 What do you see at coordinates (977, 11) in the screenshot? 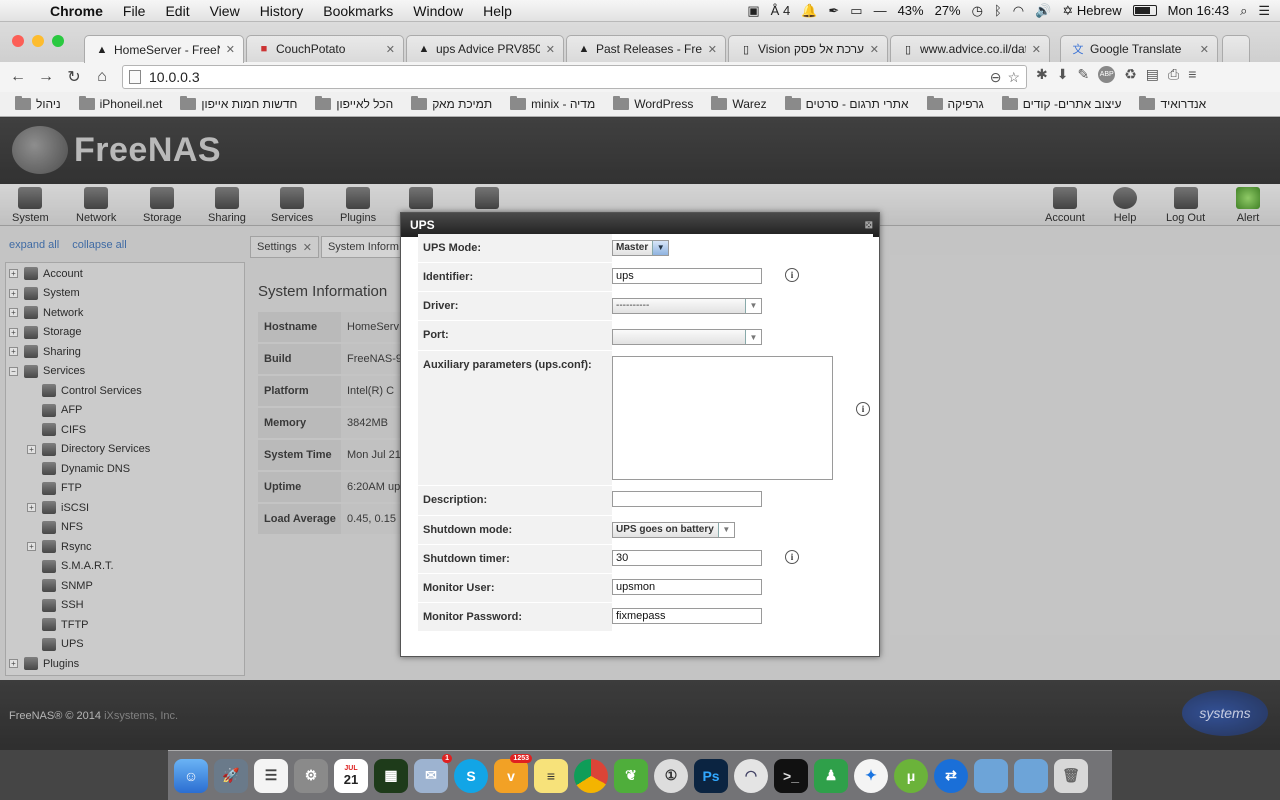
I see `time-machine-icon: ◷` at bounding box center [977, 11].